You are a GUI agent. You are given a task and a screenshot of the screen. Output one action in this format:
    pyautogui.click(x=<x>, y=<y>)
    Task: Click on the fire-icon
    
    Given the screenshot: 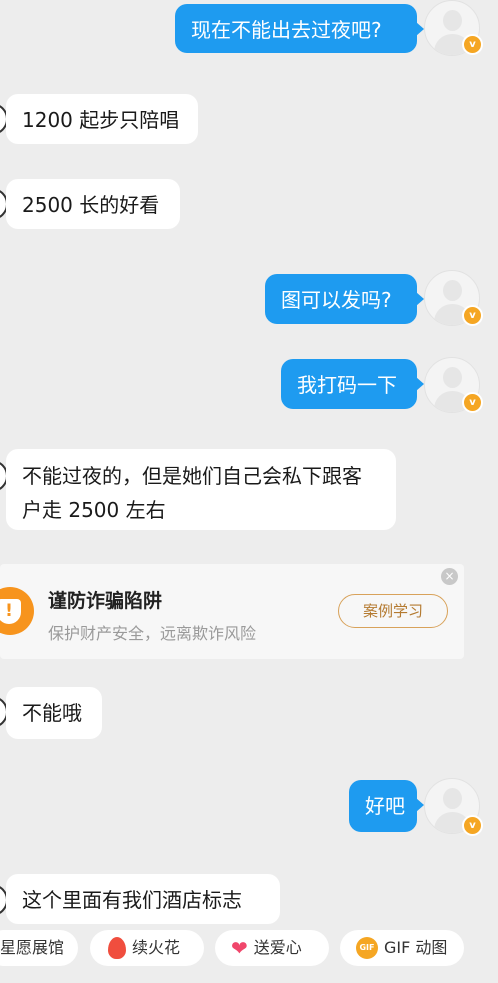 What is the action you would take?
    pyautogui.click(x=117, y=947)
    